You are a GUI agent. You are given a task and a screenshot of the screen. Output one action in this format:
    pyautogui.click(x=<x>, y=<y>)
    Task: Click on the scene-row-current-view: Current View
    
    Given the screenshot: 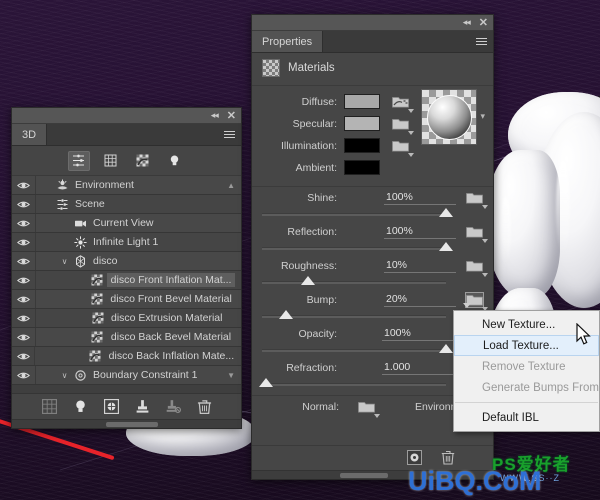 What is the action you would take?
    pyautogui.click(x=126, y=223)
    